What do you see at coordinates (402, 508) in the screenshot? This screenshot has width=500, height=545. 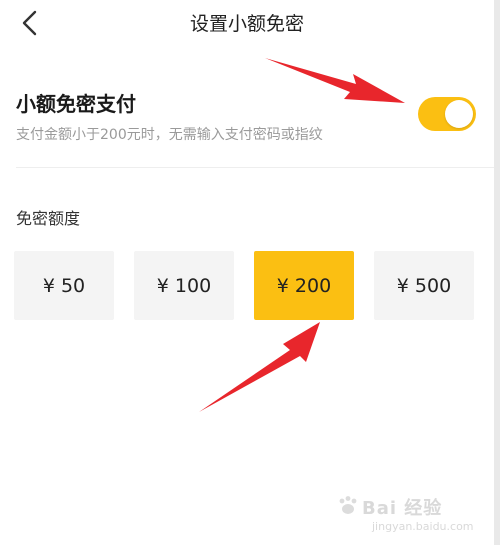 I see `watermark-brand: Bai 经验` at bounding box center [402, 508].